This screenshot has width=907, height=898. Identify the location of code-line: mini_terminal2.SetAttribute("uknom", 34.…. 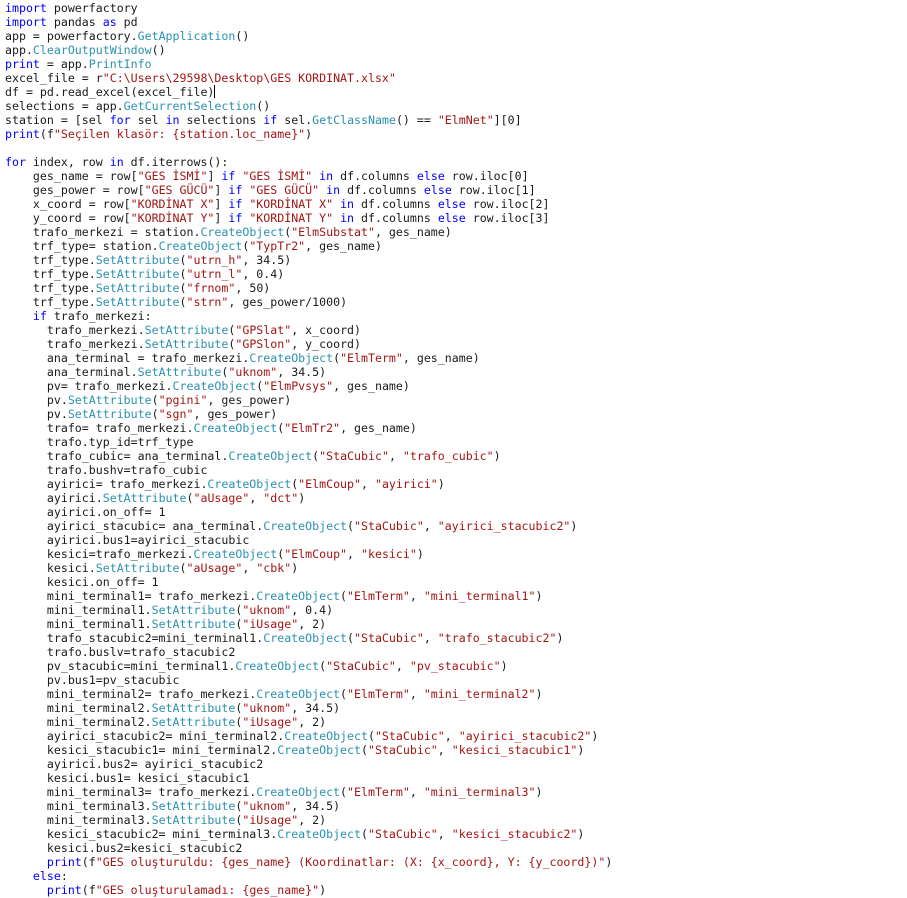
(308, 708).